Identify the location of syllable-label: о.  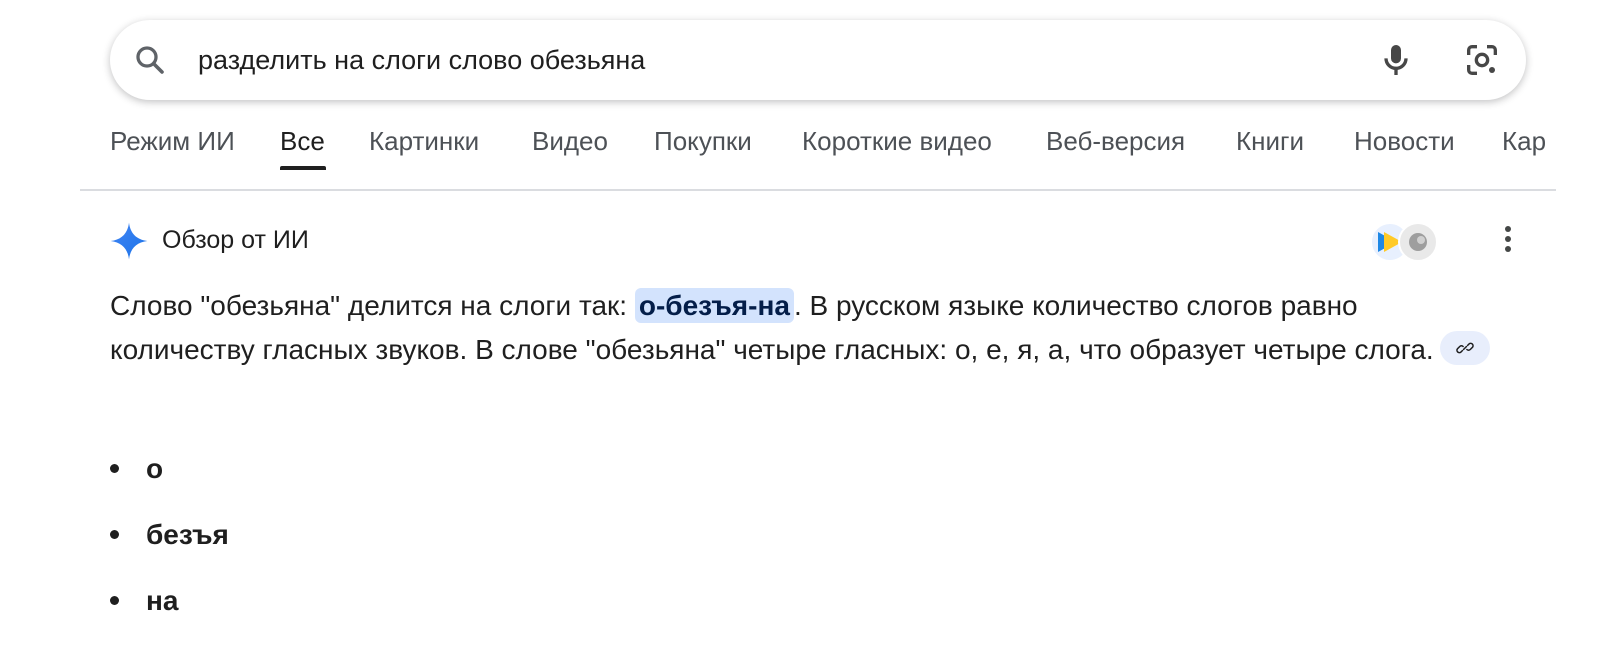
(155, 468).